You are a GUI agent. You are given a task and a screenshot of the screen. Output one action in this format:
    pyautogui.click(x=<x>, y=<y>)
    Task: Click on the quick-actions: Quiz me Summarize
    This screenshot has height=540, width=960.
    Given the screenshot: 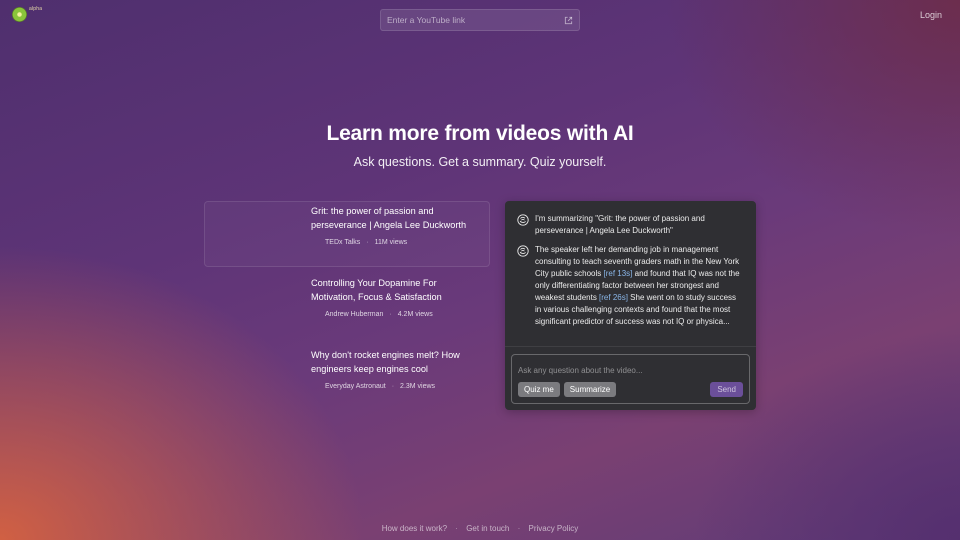 What is the action you would take?
    pyautogui.click(x=567, y=389)
    